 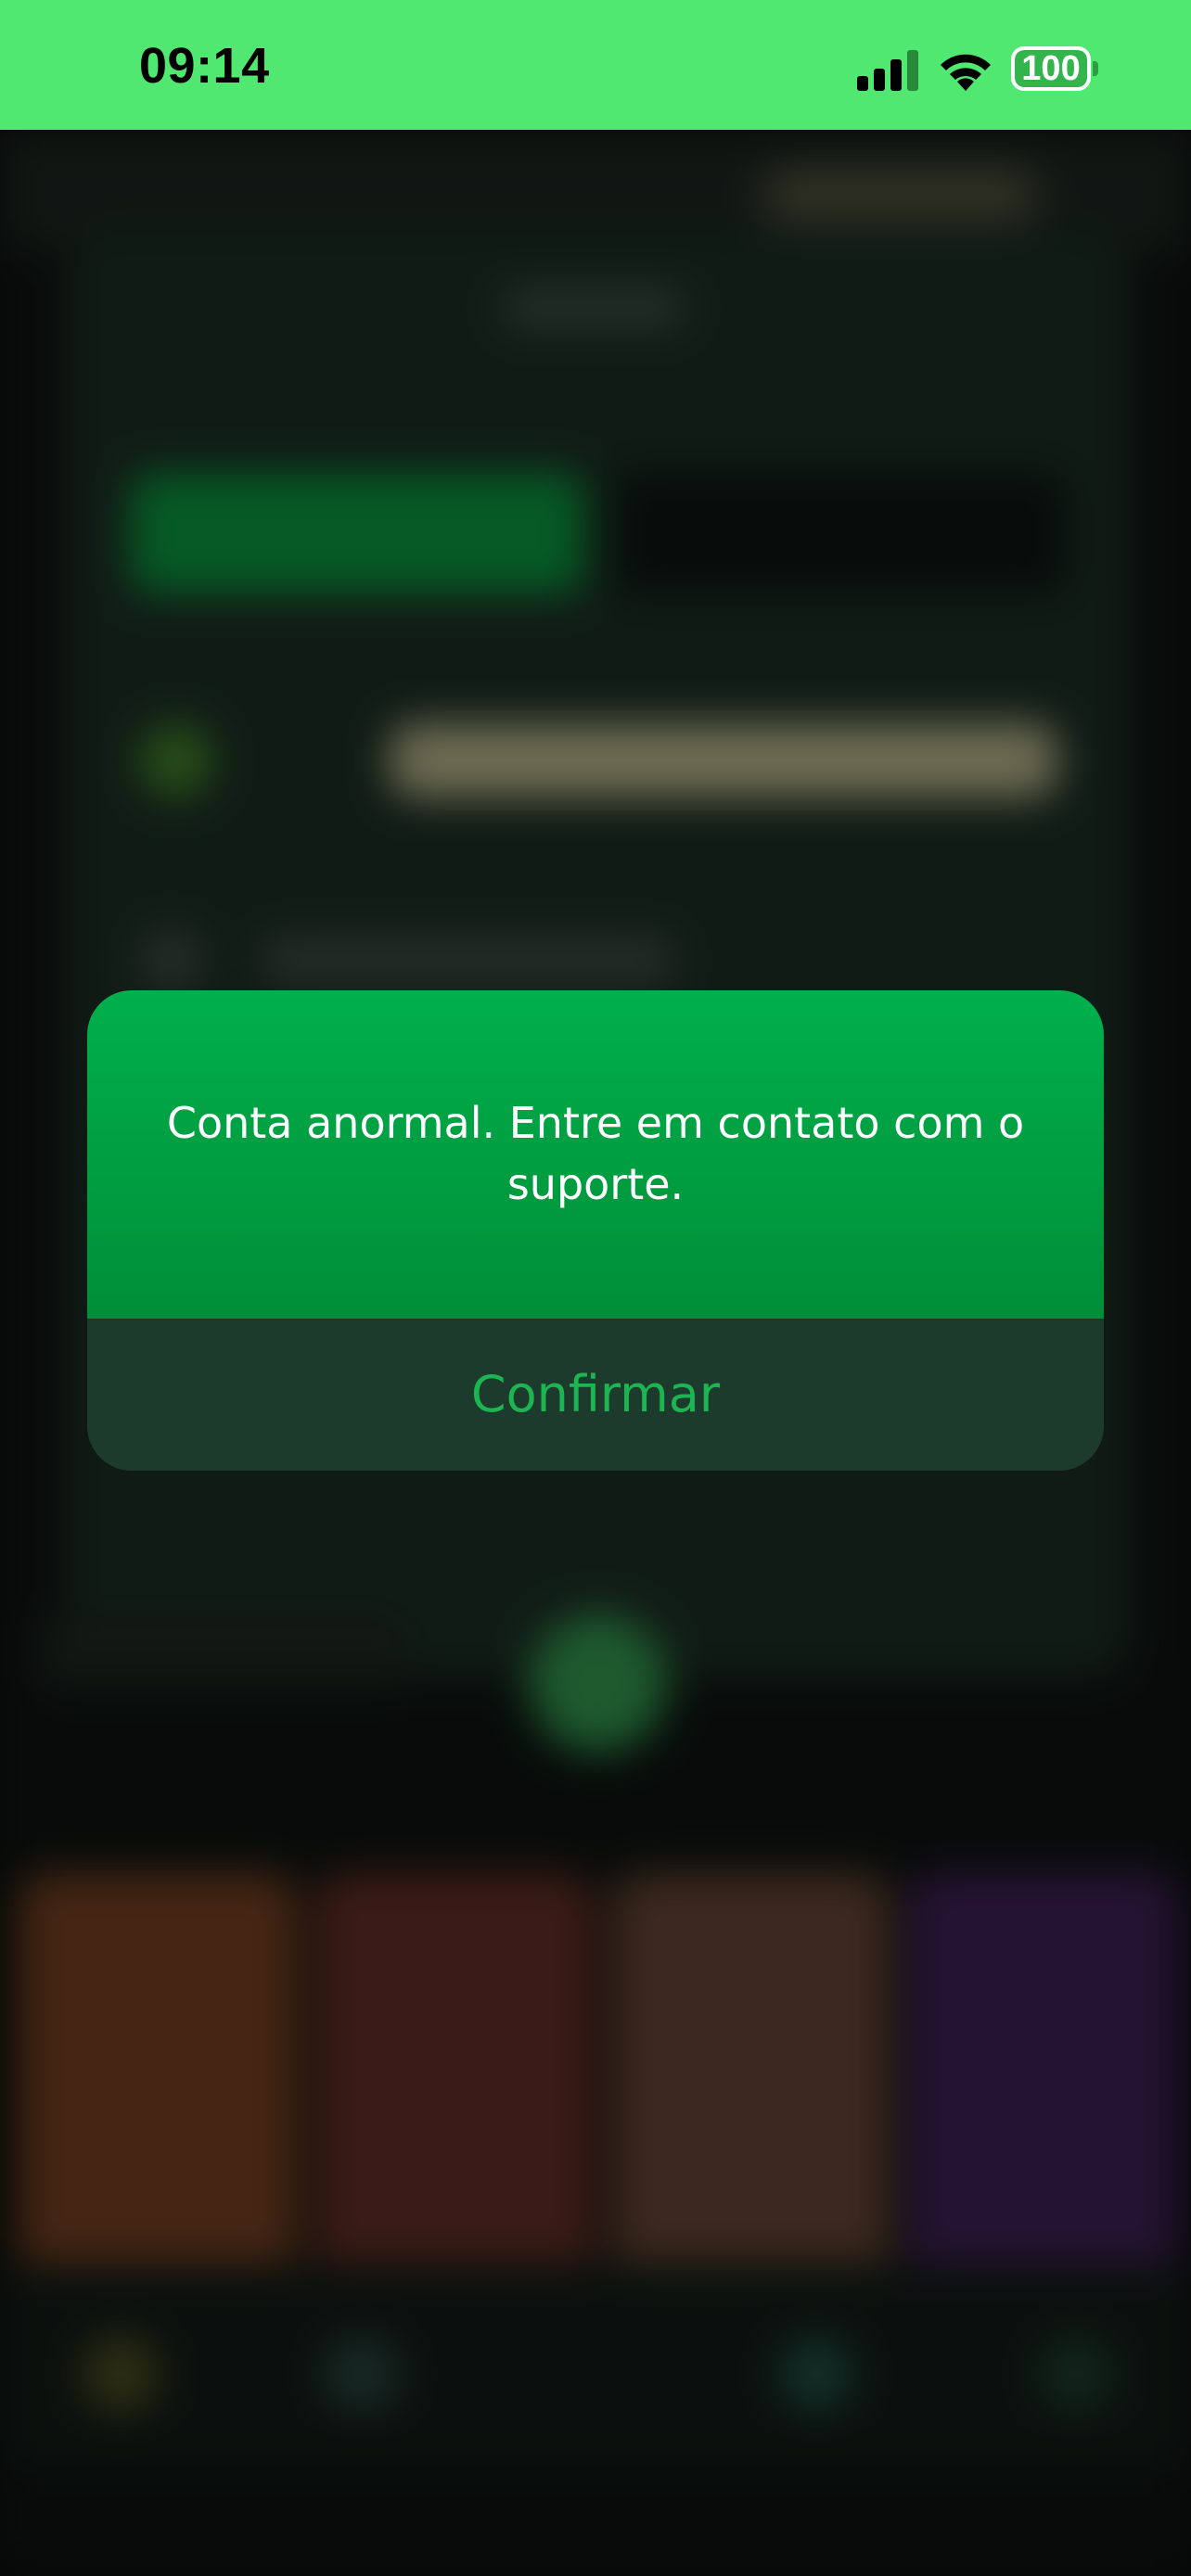 What do you see at coordinates (1095, 68) in the screenshot?
I see `battery-cap` at bounding box center [1095, 68].